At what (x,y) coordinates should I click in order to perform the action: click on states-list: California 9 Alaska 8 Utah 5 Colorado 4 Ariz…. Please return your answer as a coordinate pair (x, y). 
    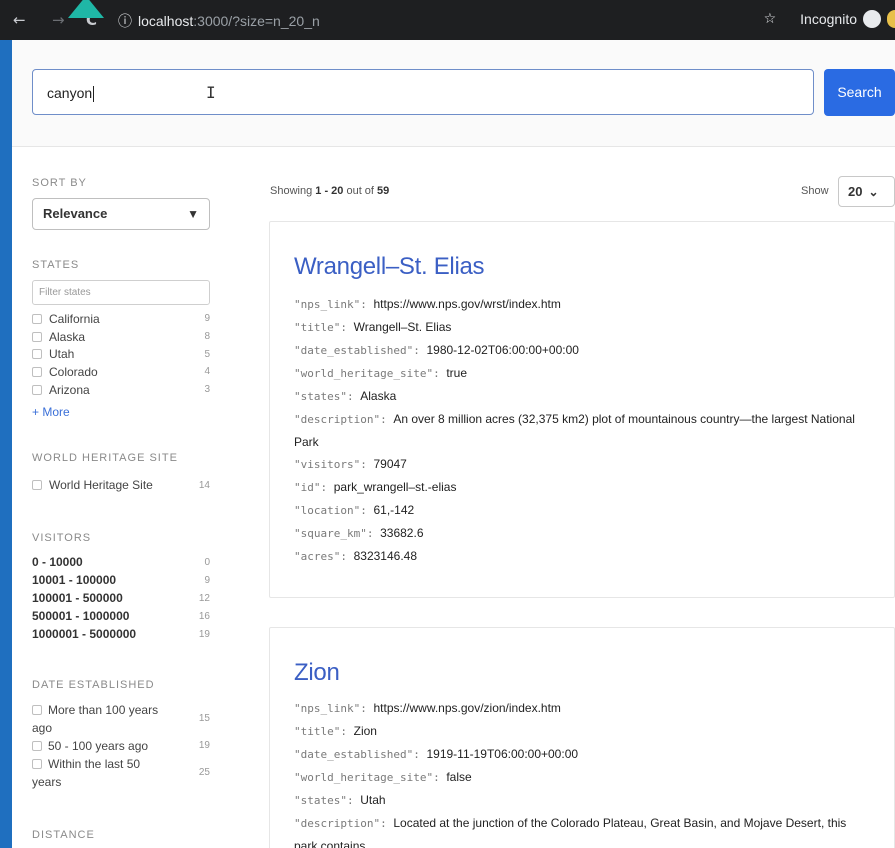
    Looking at the image, I should click on (122, 354).